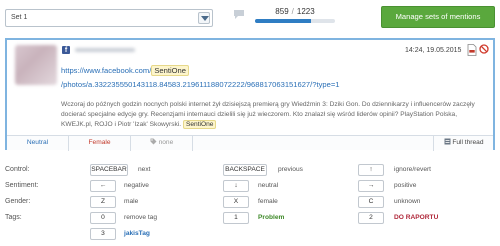  I want to click on counter-done: 859, so click(282, 11).